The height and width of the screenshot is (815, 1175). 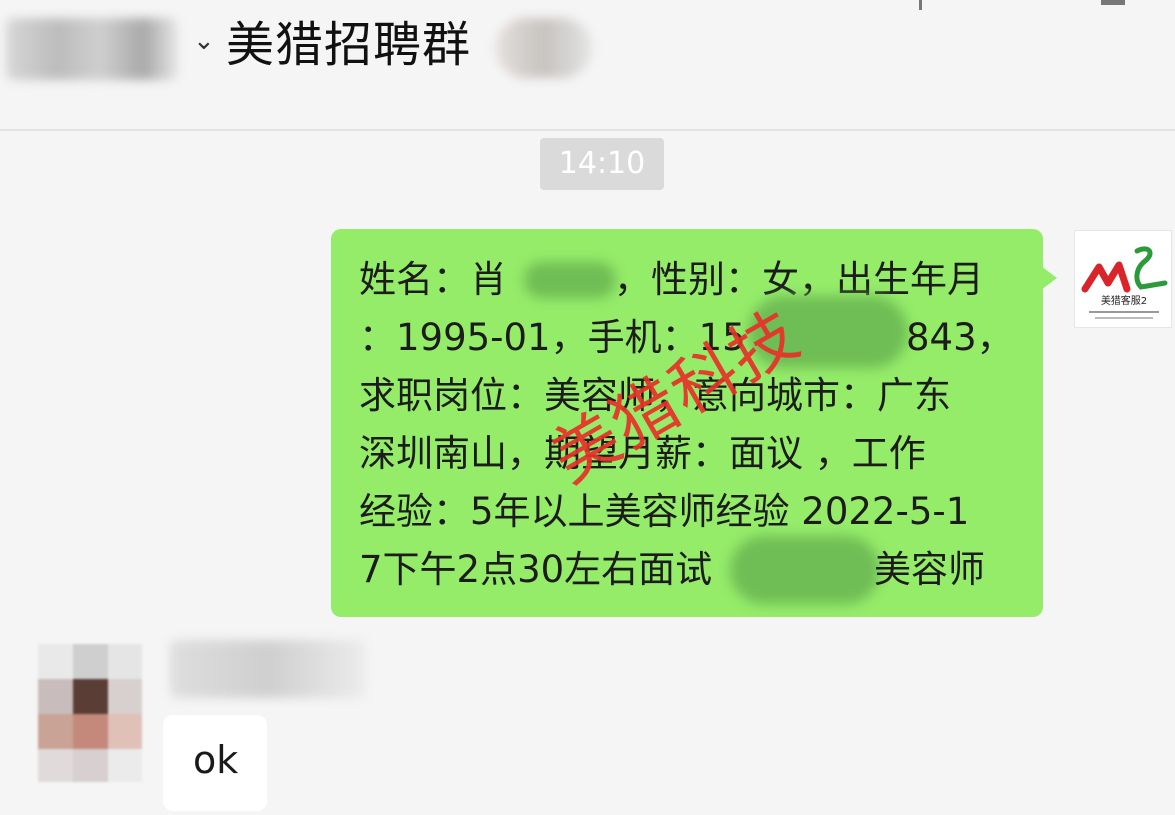 What do you see at coordinates (90, 713) in the screenshot?
I see `receiver-avatar` at bounding box center [90, 713].